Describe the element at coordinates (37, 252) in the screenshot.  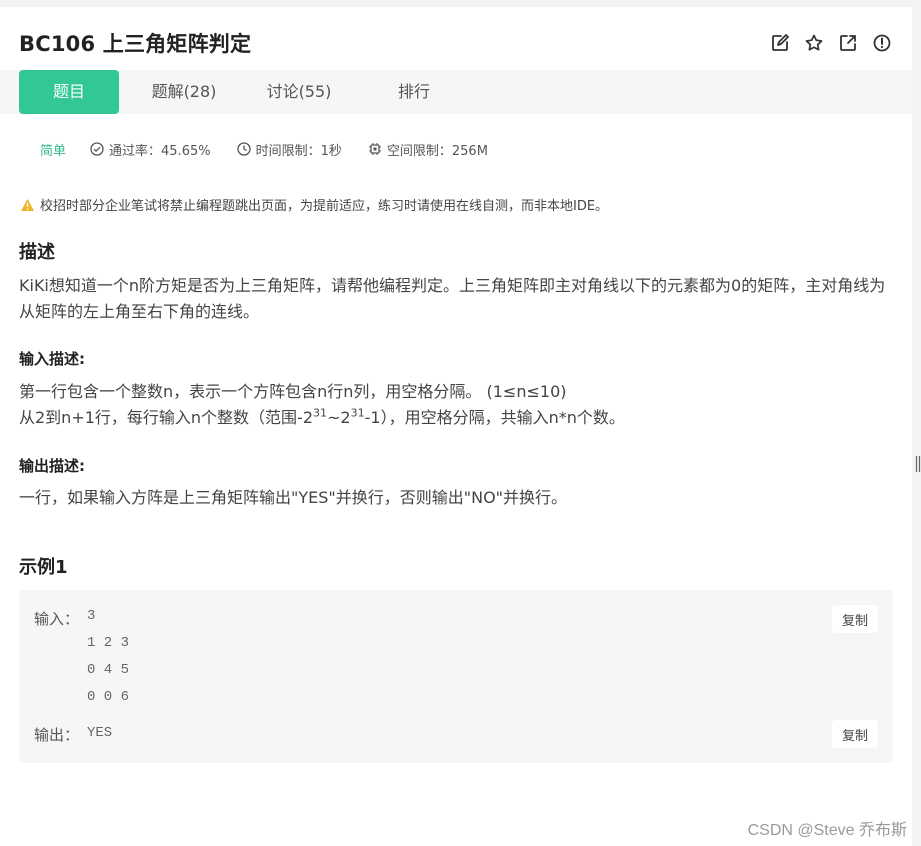
I see `description-heading: 描述` at that location.